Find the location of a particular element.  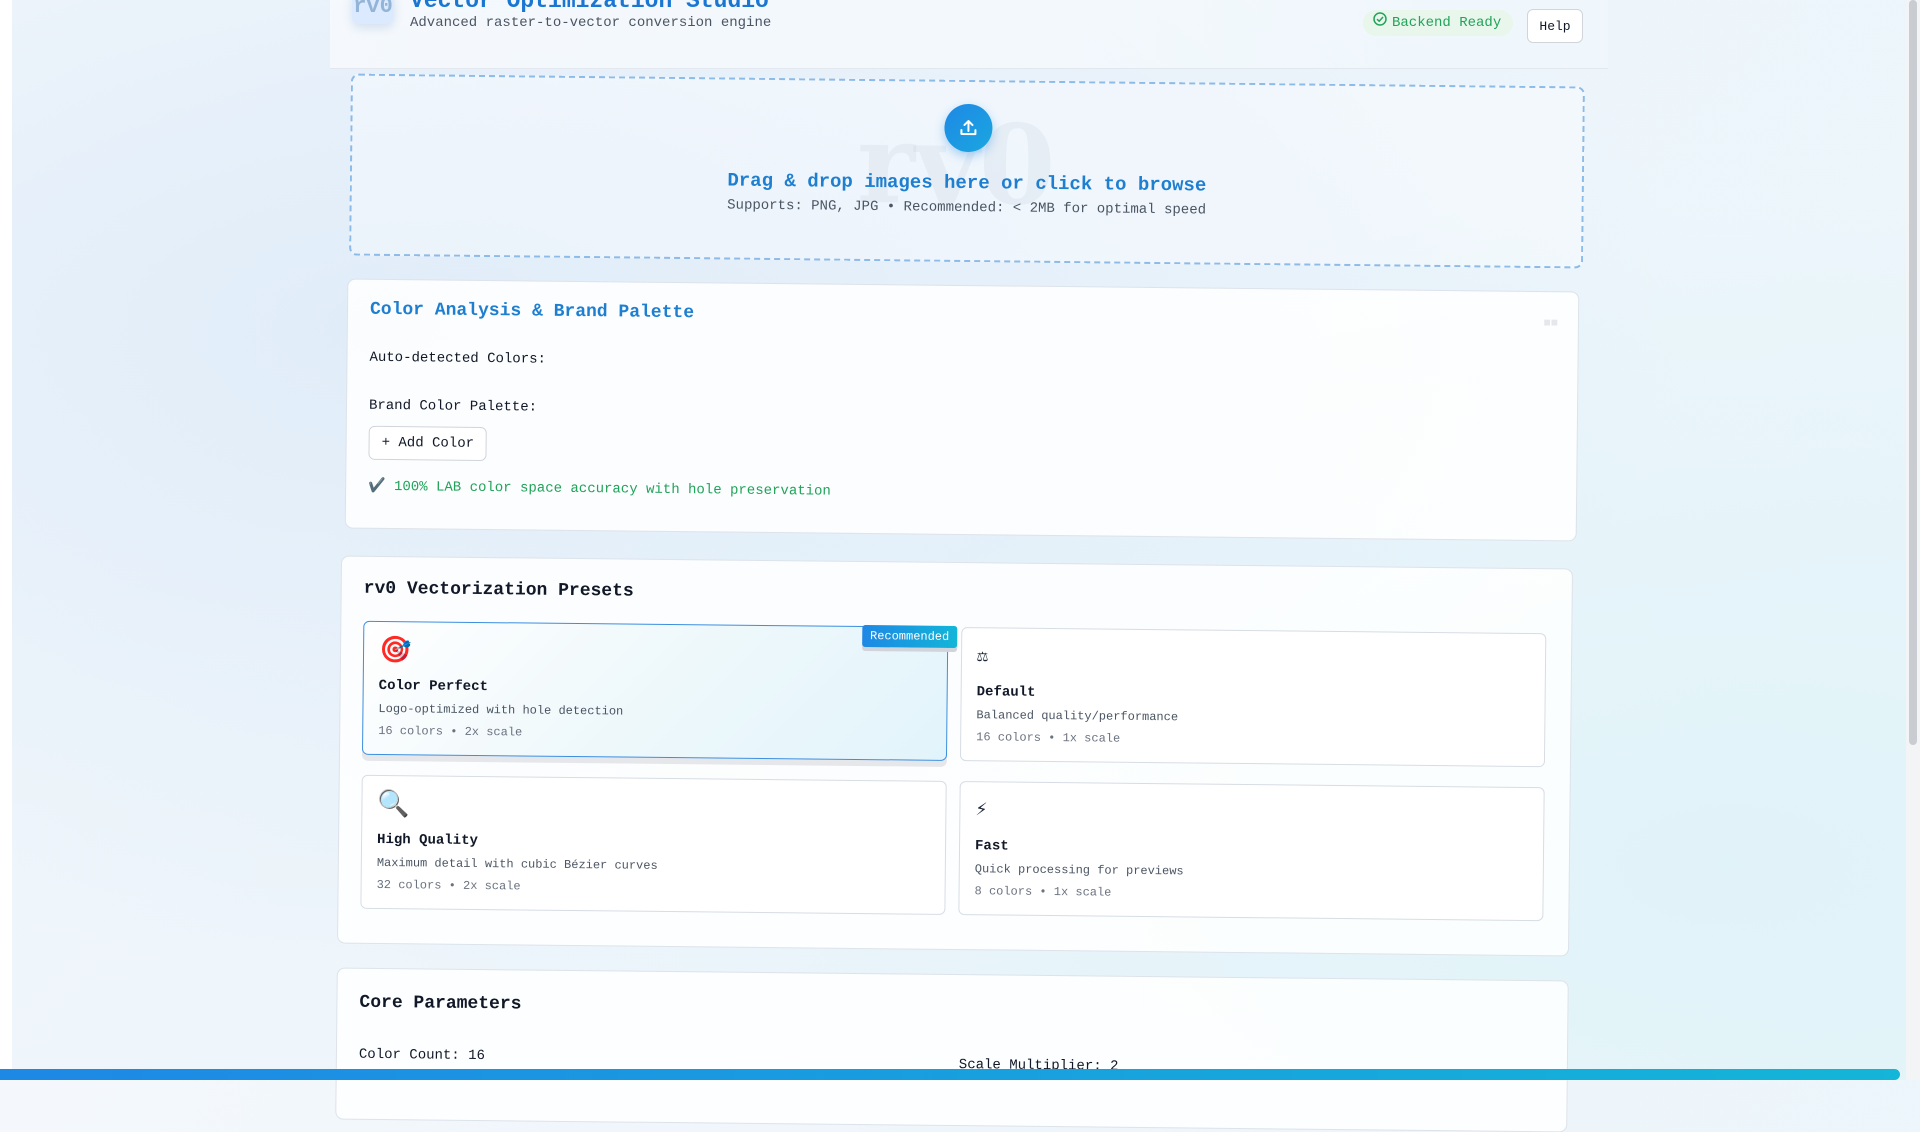

recommended-badge: Recommended is located at coordinates (909, 637).